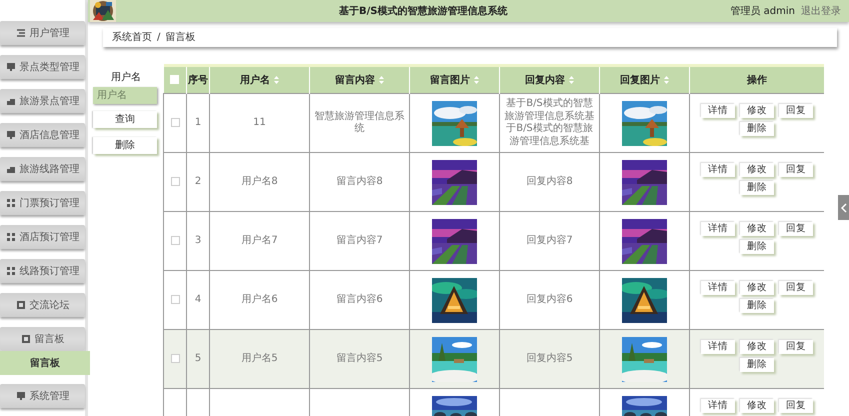 Image resolution: width=849 pixels, height=416 pixels. I want to click on search-field: 用户名, so click(125, 95).